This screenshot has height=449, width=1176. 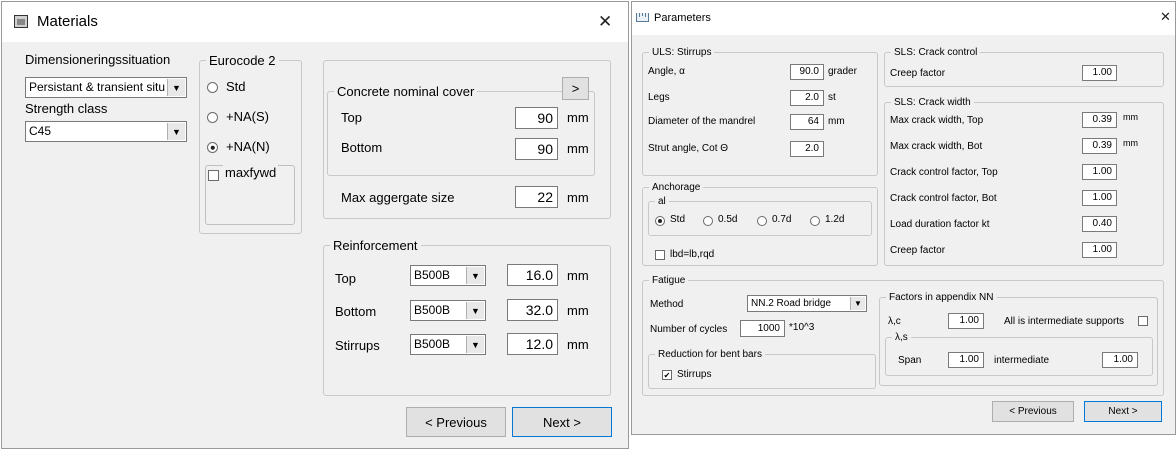 I want to click on radio-al-std-label: Std, so click(x=678, y=219).